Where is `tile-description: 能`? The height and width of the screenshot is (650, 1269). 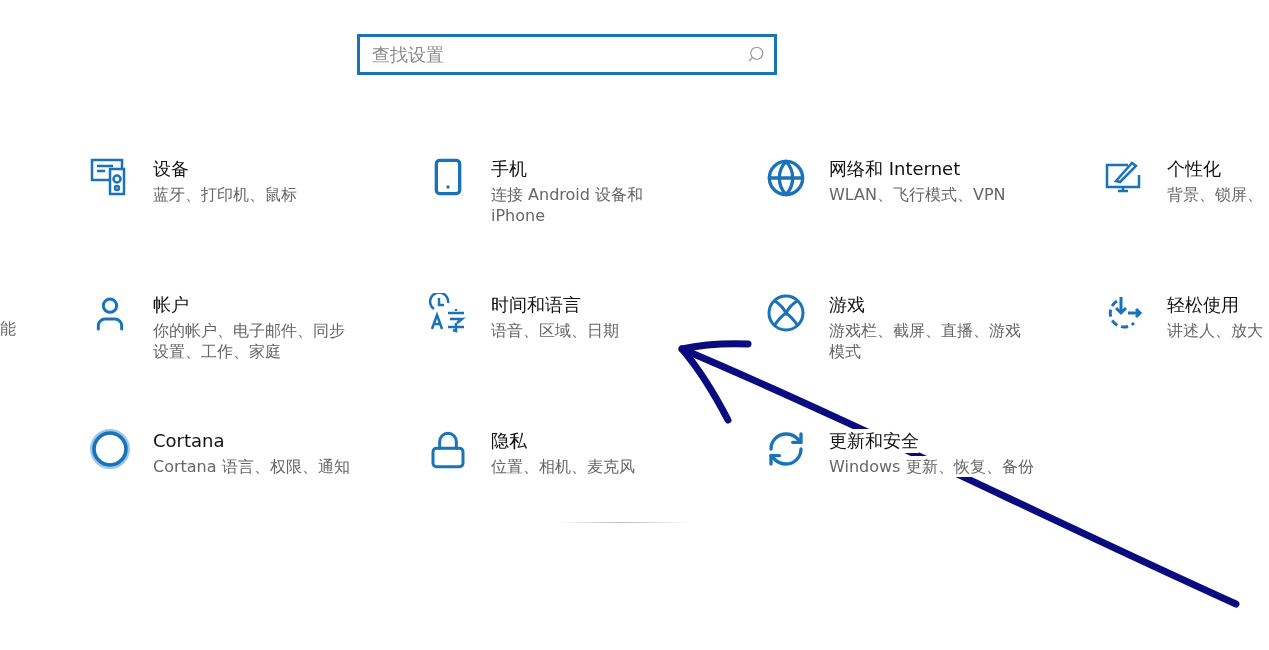
tile-description: 能 is located at coordinates (8, 328).